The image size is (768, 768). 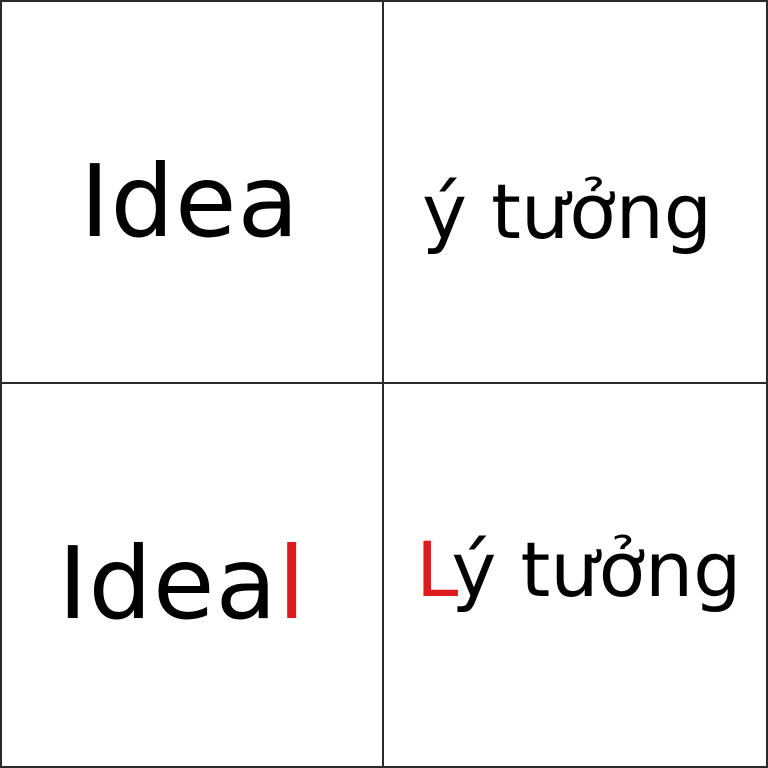 What do you see at coordinates (292, 583) in the screenshot?
I see `word-ideal-highlight: l` at bounding box center [292, 583].